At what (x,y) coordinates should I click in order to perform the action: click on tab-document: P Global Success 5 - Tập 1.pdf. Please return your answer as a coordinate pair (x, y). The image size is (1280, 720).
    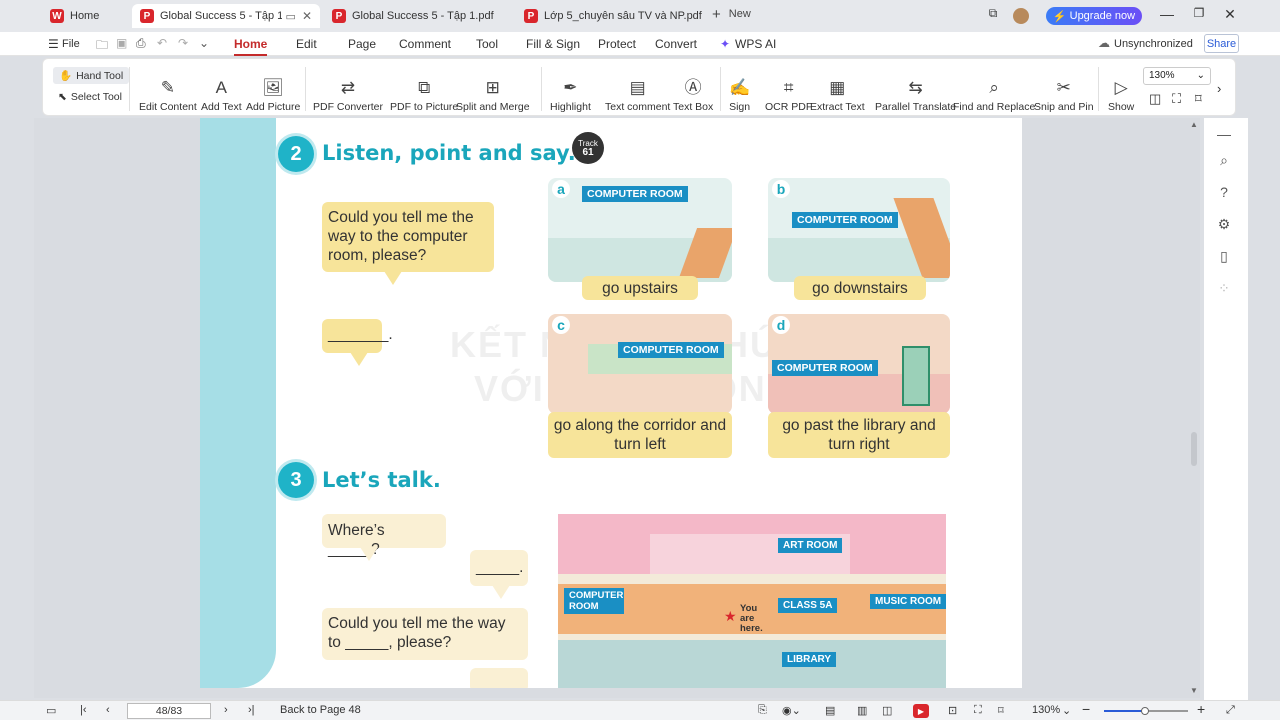
    Looking at the image, I should click on (418, 16).